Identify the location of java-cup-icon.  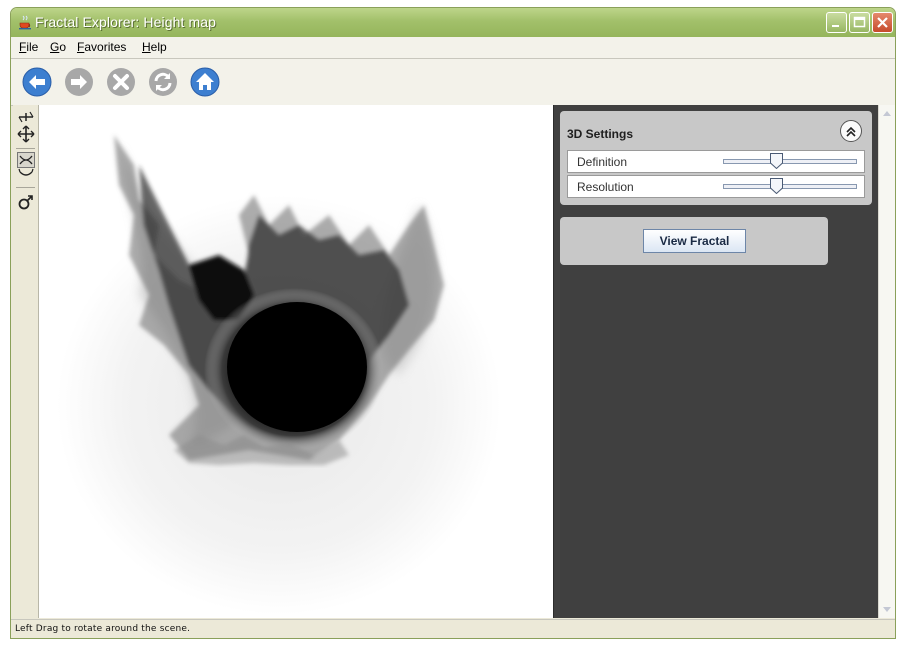
(25, 22).